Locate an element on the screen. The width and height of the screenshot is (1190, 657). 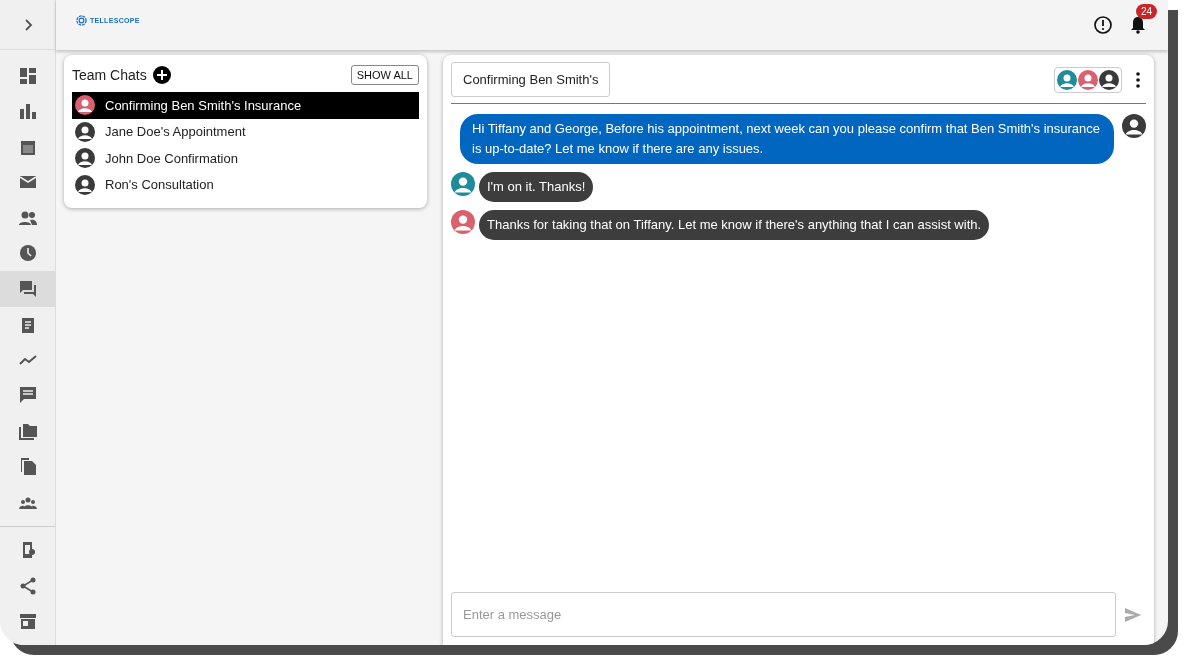
message-bubble: Thanks for taking that on Tiffany. Let me know if there's anything that I can assist with. is located at coordinates (734, 225).